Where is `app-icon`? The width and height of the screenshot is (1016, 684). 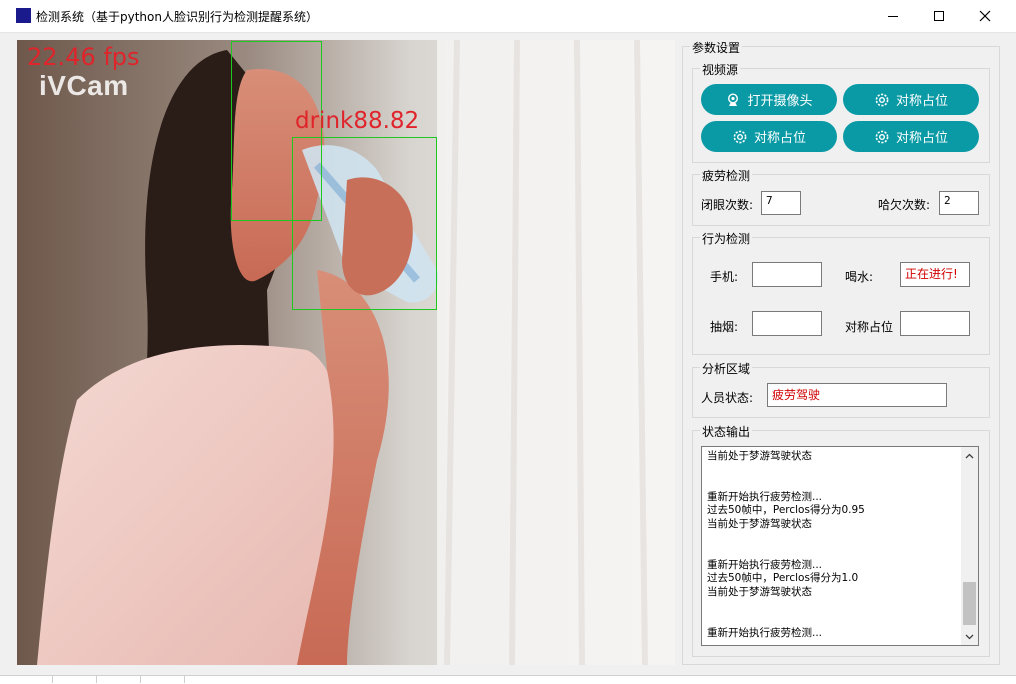 app-icon is located at coordinates (23, 15).